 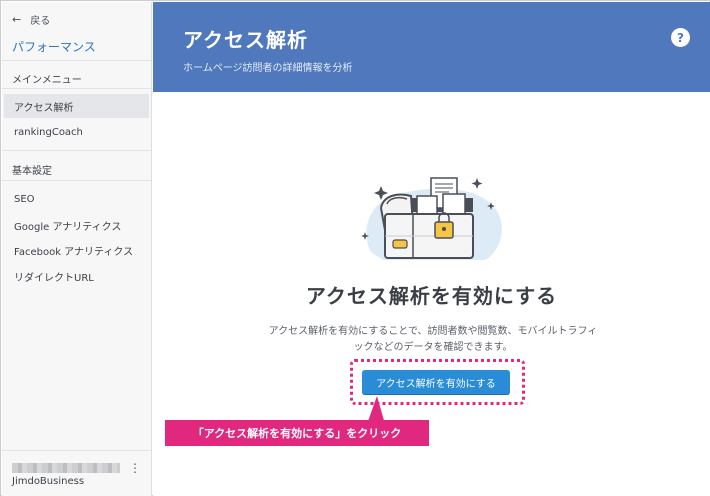 I want to click on sidebar-item-label: Facebook アナリティクス, so click(x=74, y=252).